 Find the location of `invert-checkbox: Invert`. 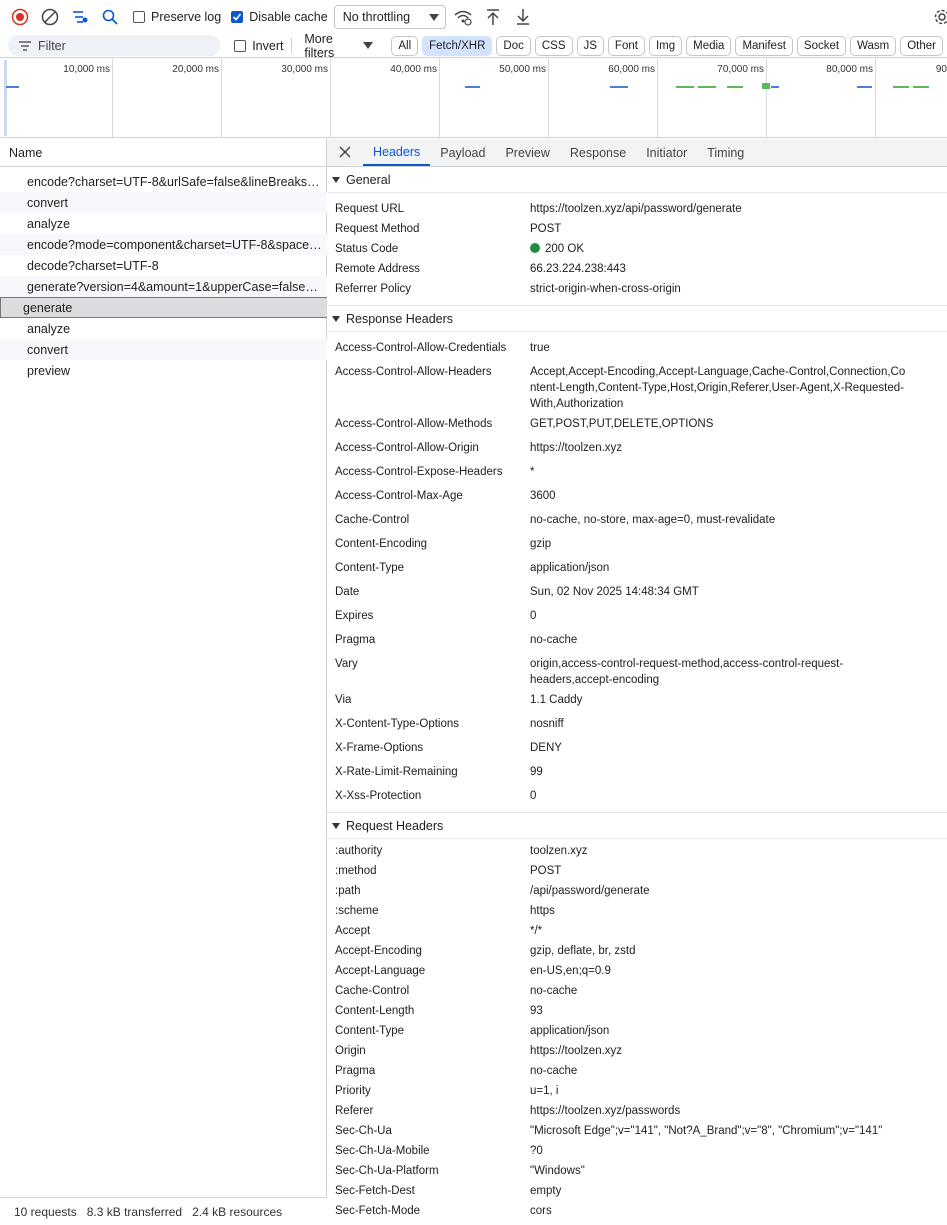

invert-checkbox: Invert is located at coordinates (258, 46).